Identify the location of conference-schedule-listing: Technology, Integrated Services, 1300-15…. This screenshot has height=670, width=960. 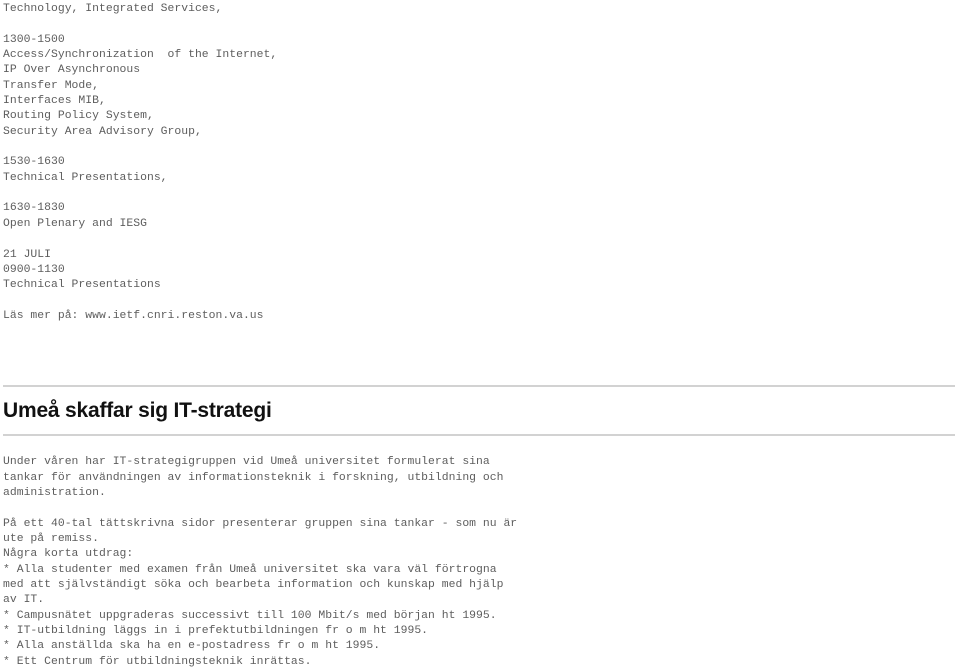
(140, 162).